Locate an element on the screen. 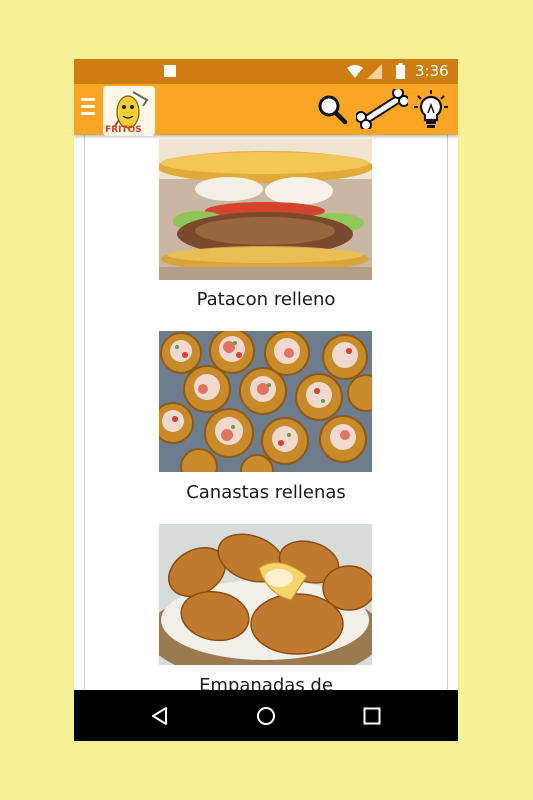  patacon-relleno-photo is located at coordinates (265, 209).